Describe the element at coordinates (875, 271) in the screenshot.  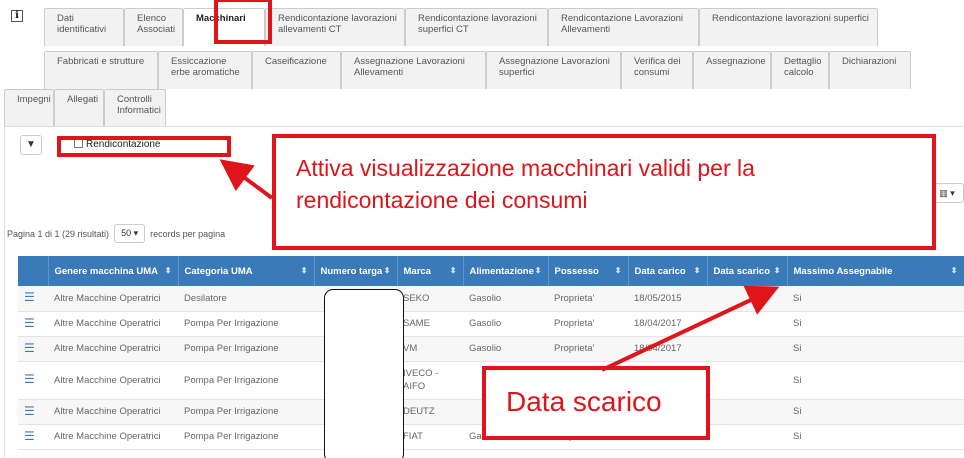
I see `header-massimo-assegnabile: Massimo Assegnabile ⬍` at that location.